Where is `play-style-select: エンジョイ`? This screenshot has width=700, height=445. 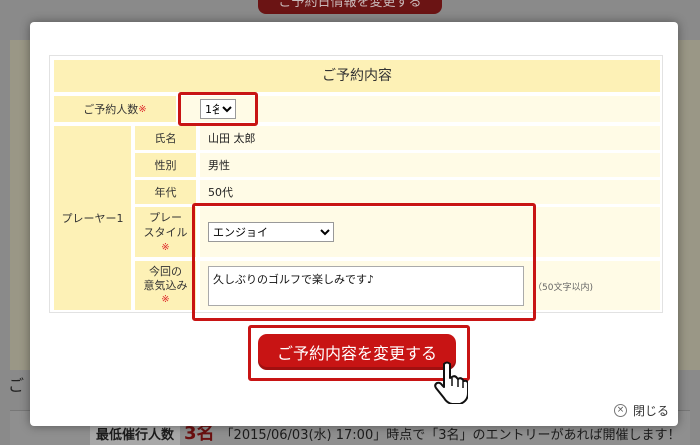
play-style-select: エンジョイ is located at coordinates (271, 232).